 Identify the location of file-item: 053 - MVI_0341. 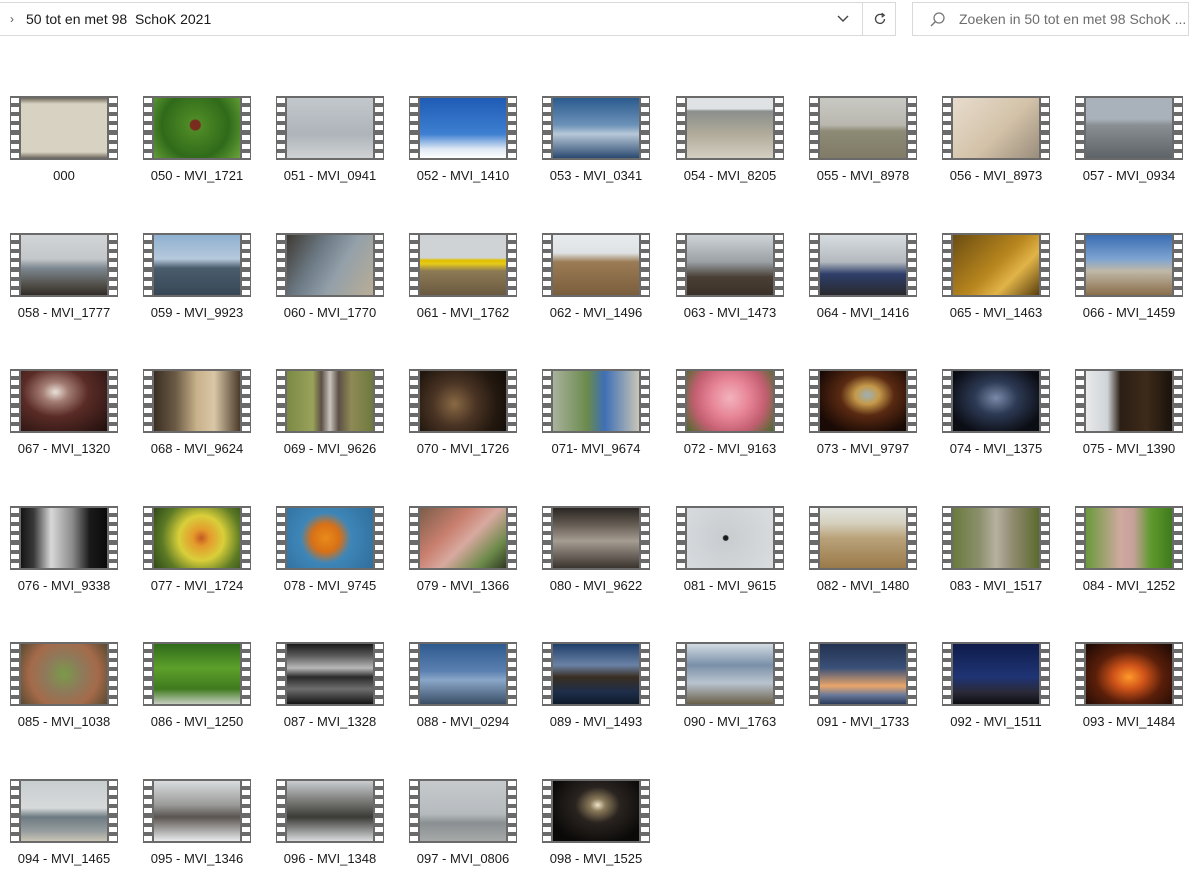
(594, 146).